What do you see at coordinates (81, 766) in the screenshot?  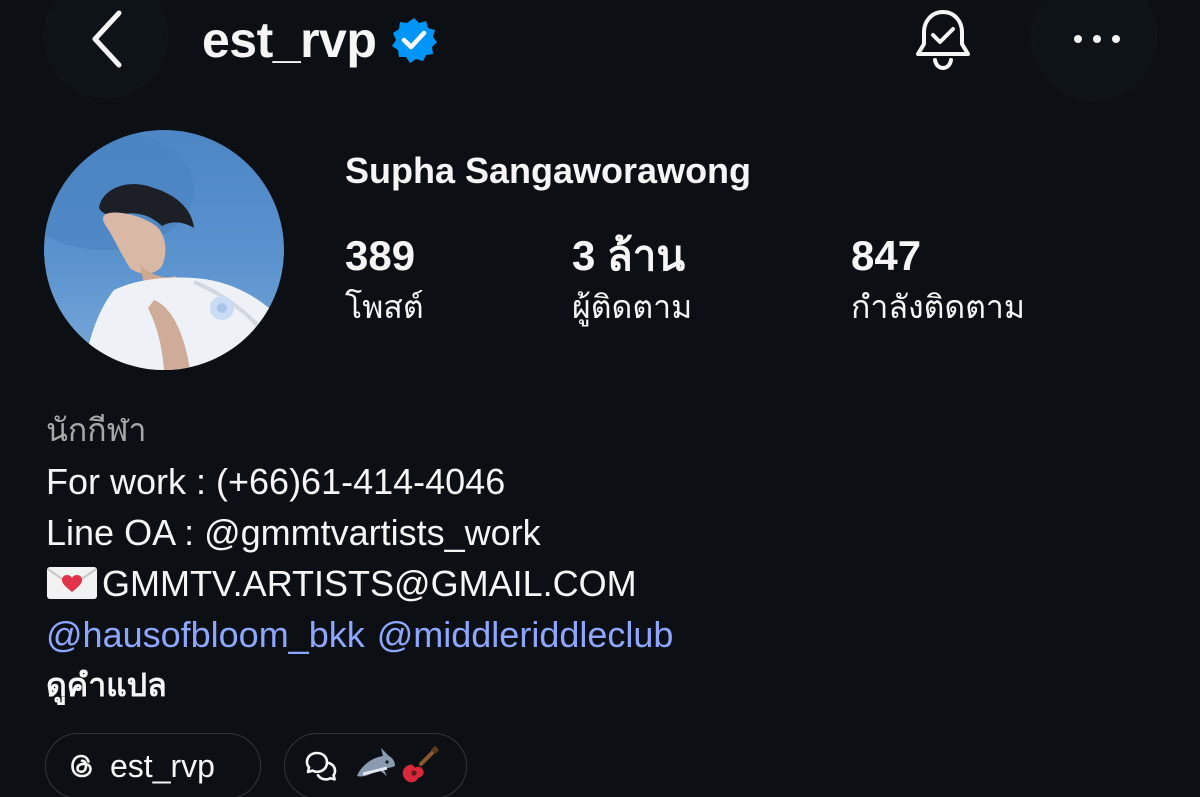 I see `threads-icon` at bounding box center [81, 766].